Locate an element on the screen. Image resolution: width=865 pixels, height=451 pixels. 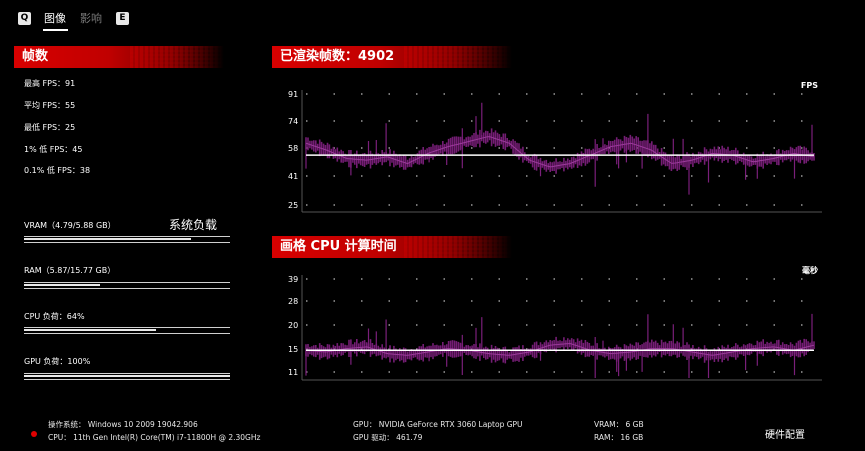
vram-info-label: VRAM： is located at coordinates (609, 424).